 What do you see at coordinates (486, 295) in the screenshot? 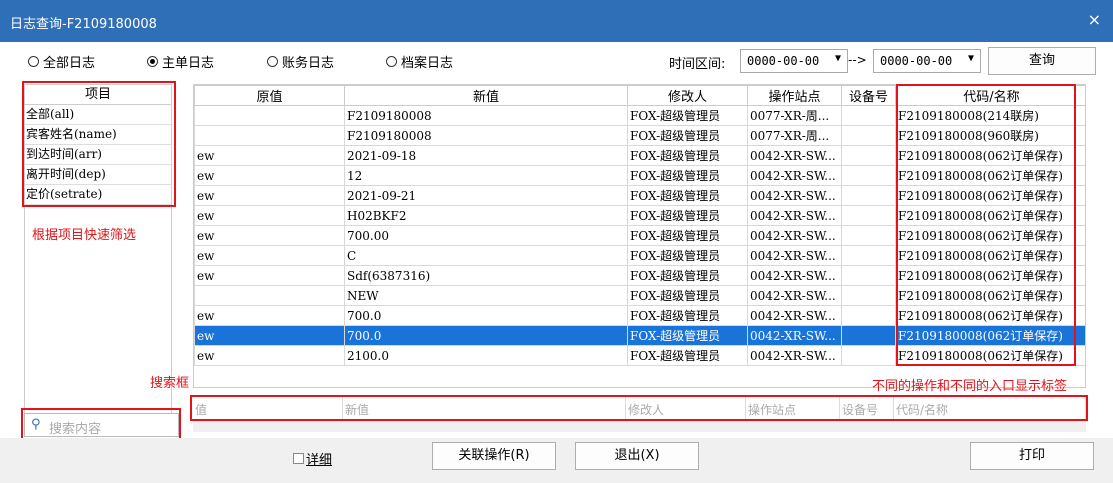
I see `table-cell: NEW` at bounding box center [486, 295].